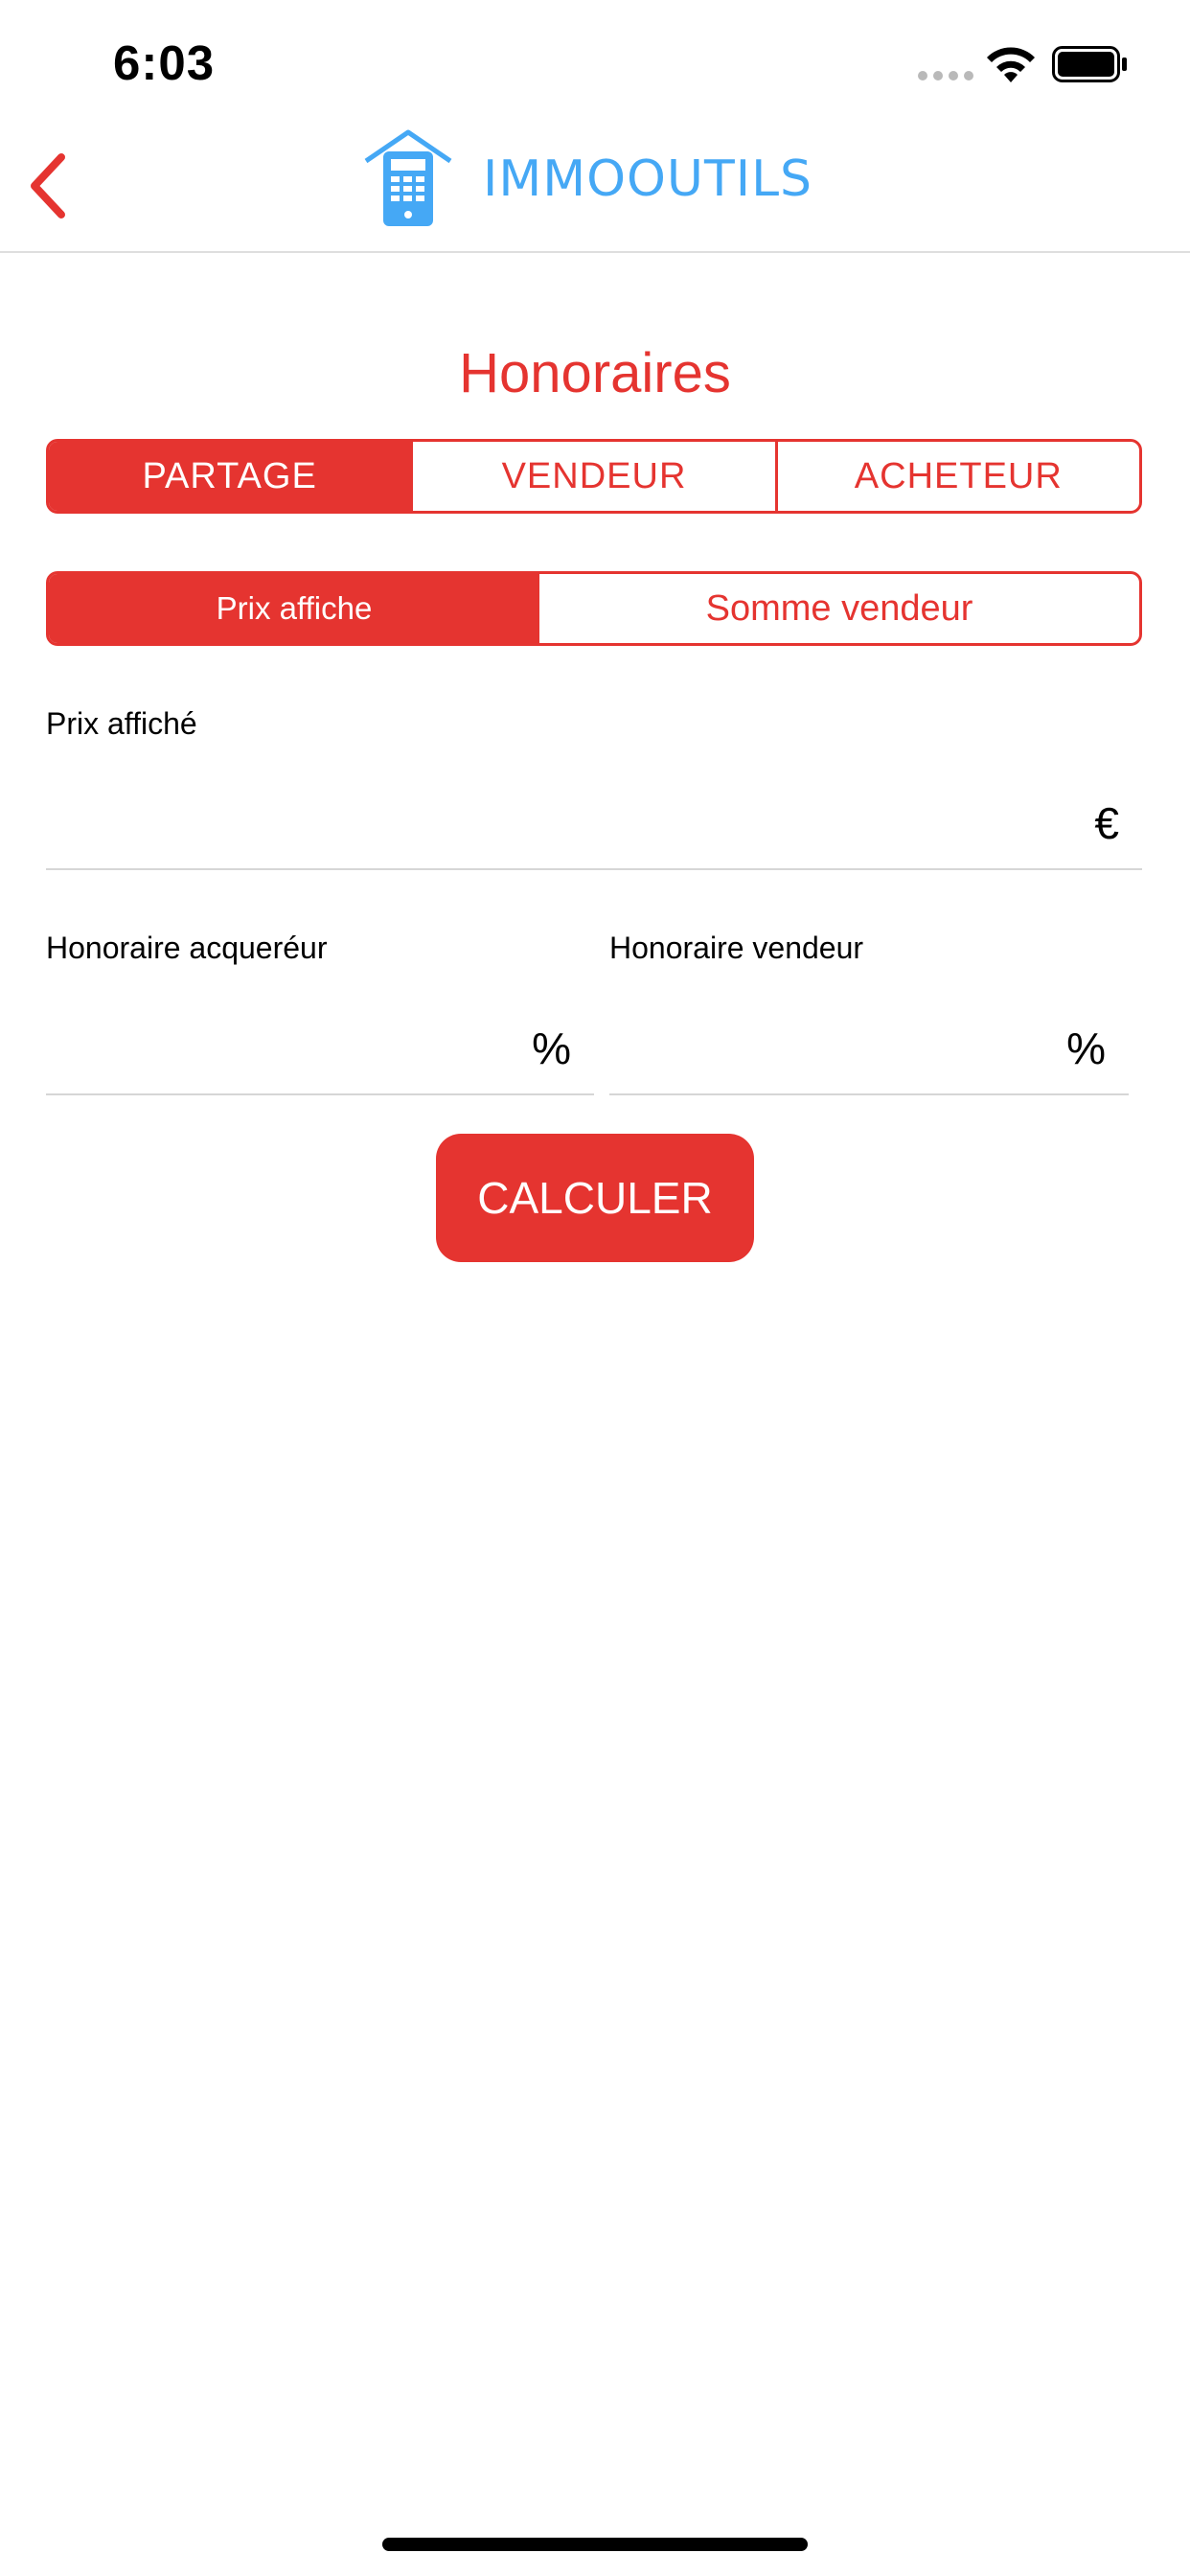 The width and height of the screenshot is (1190, 2576). Describe the element at coordinates (839, 608) in the screenshot. I see `mode-somme-vendeur: Somme vendeur` at that location.